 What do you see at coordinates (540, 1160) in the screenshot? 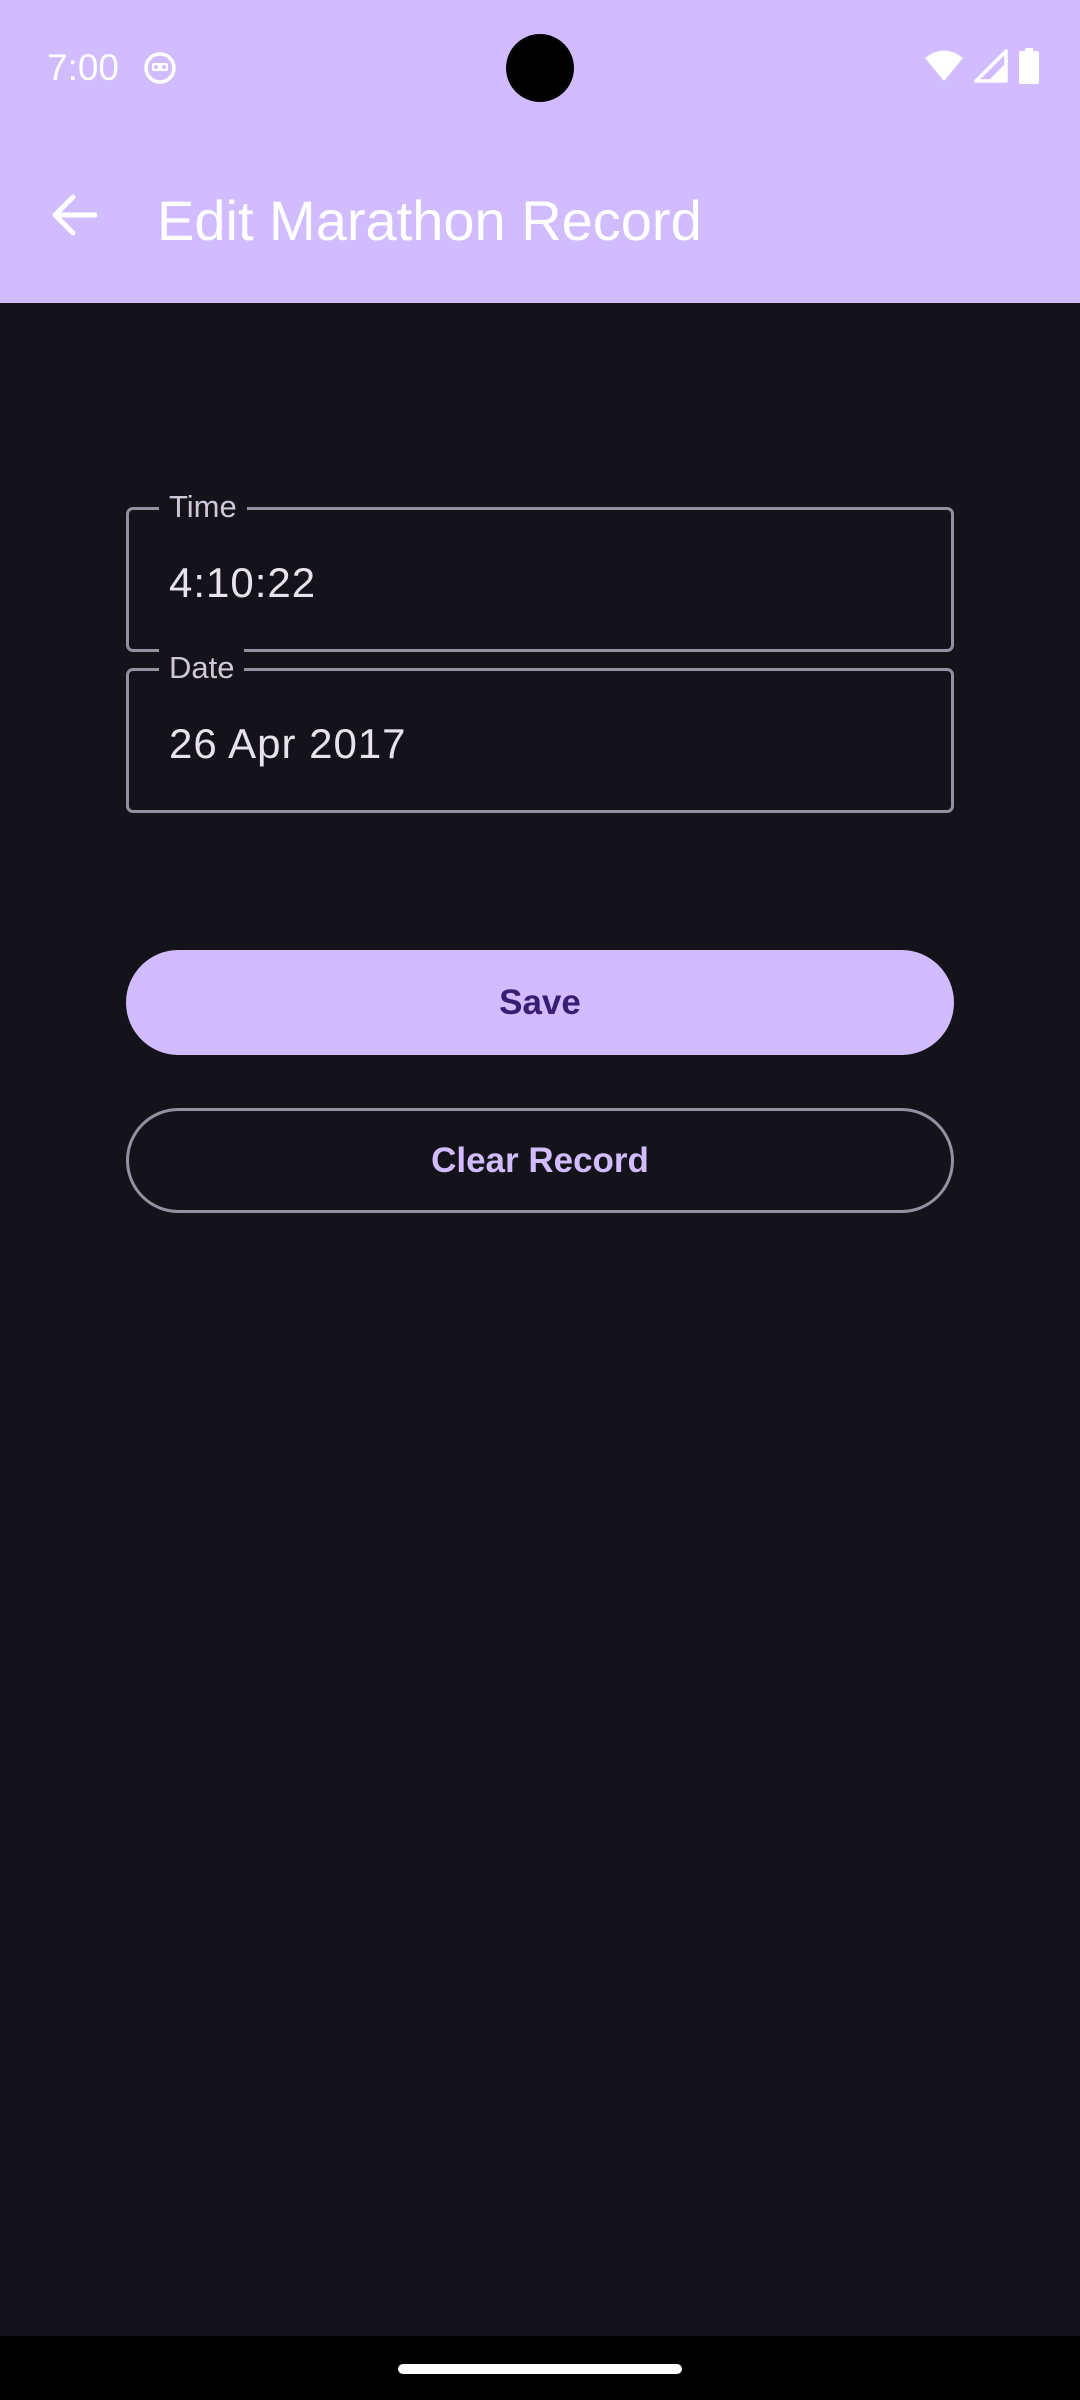
I see `clear-record-button: Clear Record` at bounding box center [540, 1160].